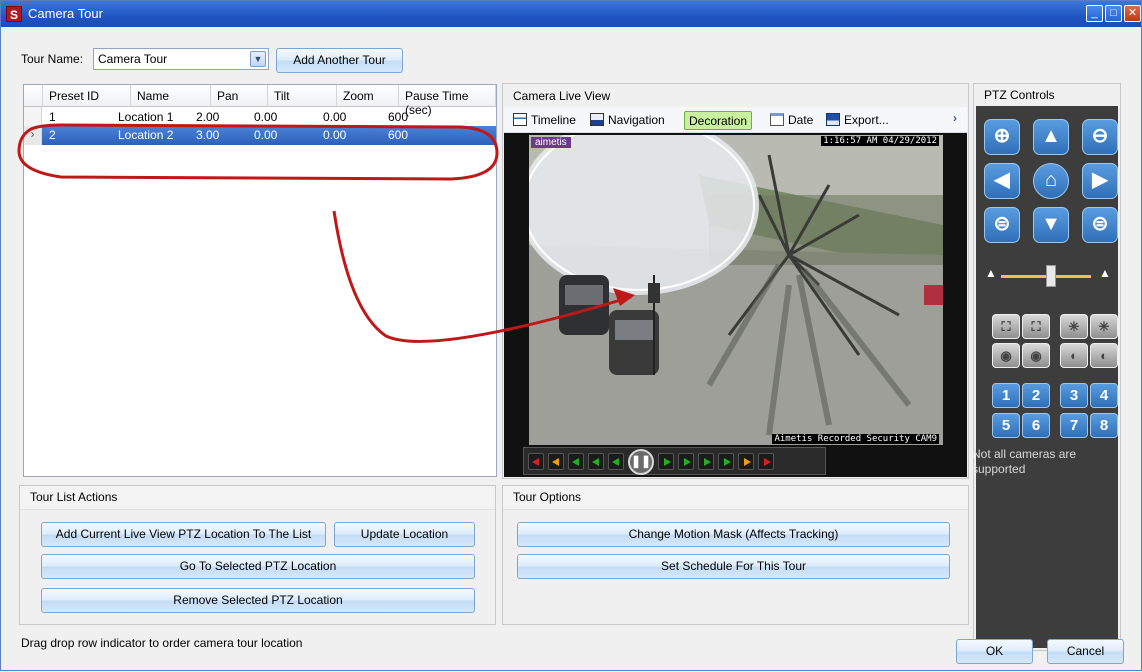 Image resolution: width=1142 pixels, height=672 pixels. What do you see at coordinates (482, 276) in the screenshot?
I see `annotation-arrow` at bounding box center [482, 276].